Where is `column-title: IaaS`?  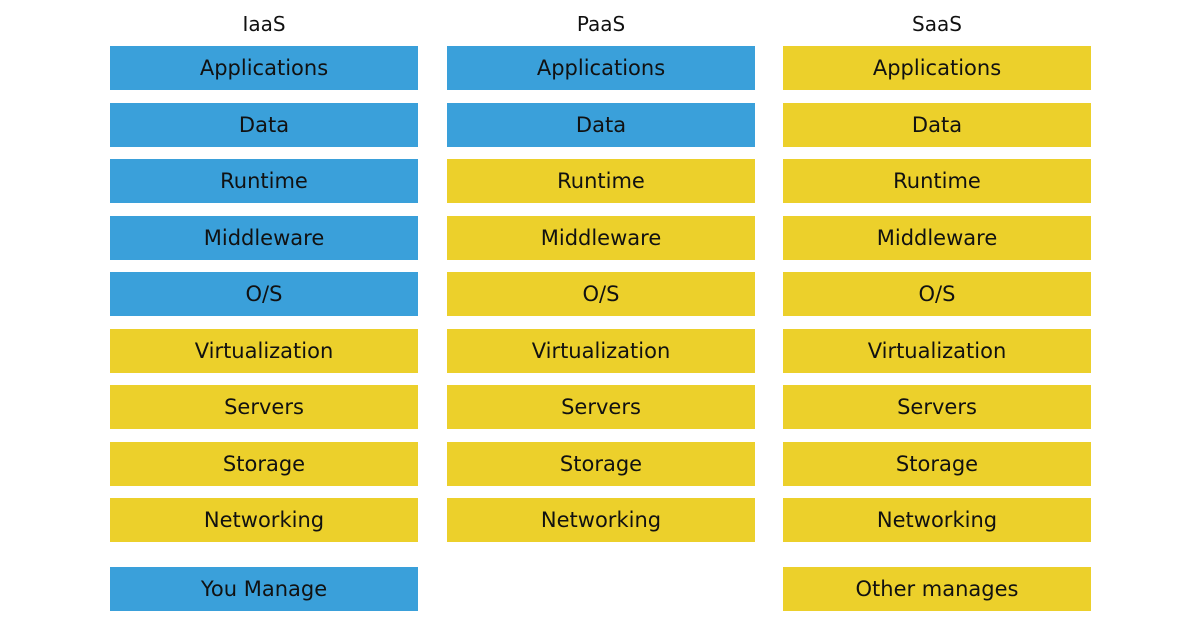 column-title: IaaS is located at coordinates (264, 24).